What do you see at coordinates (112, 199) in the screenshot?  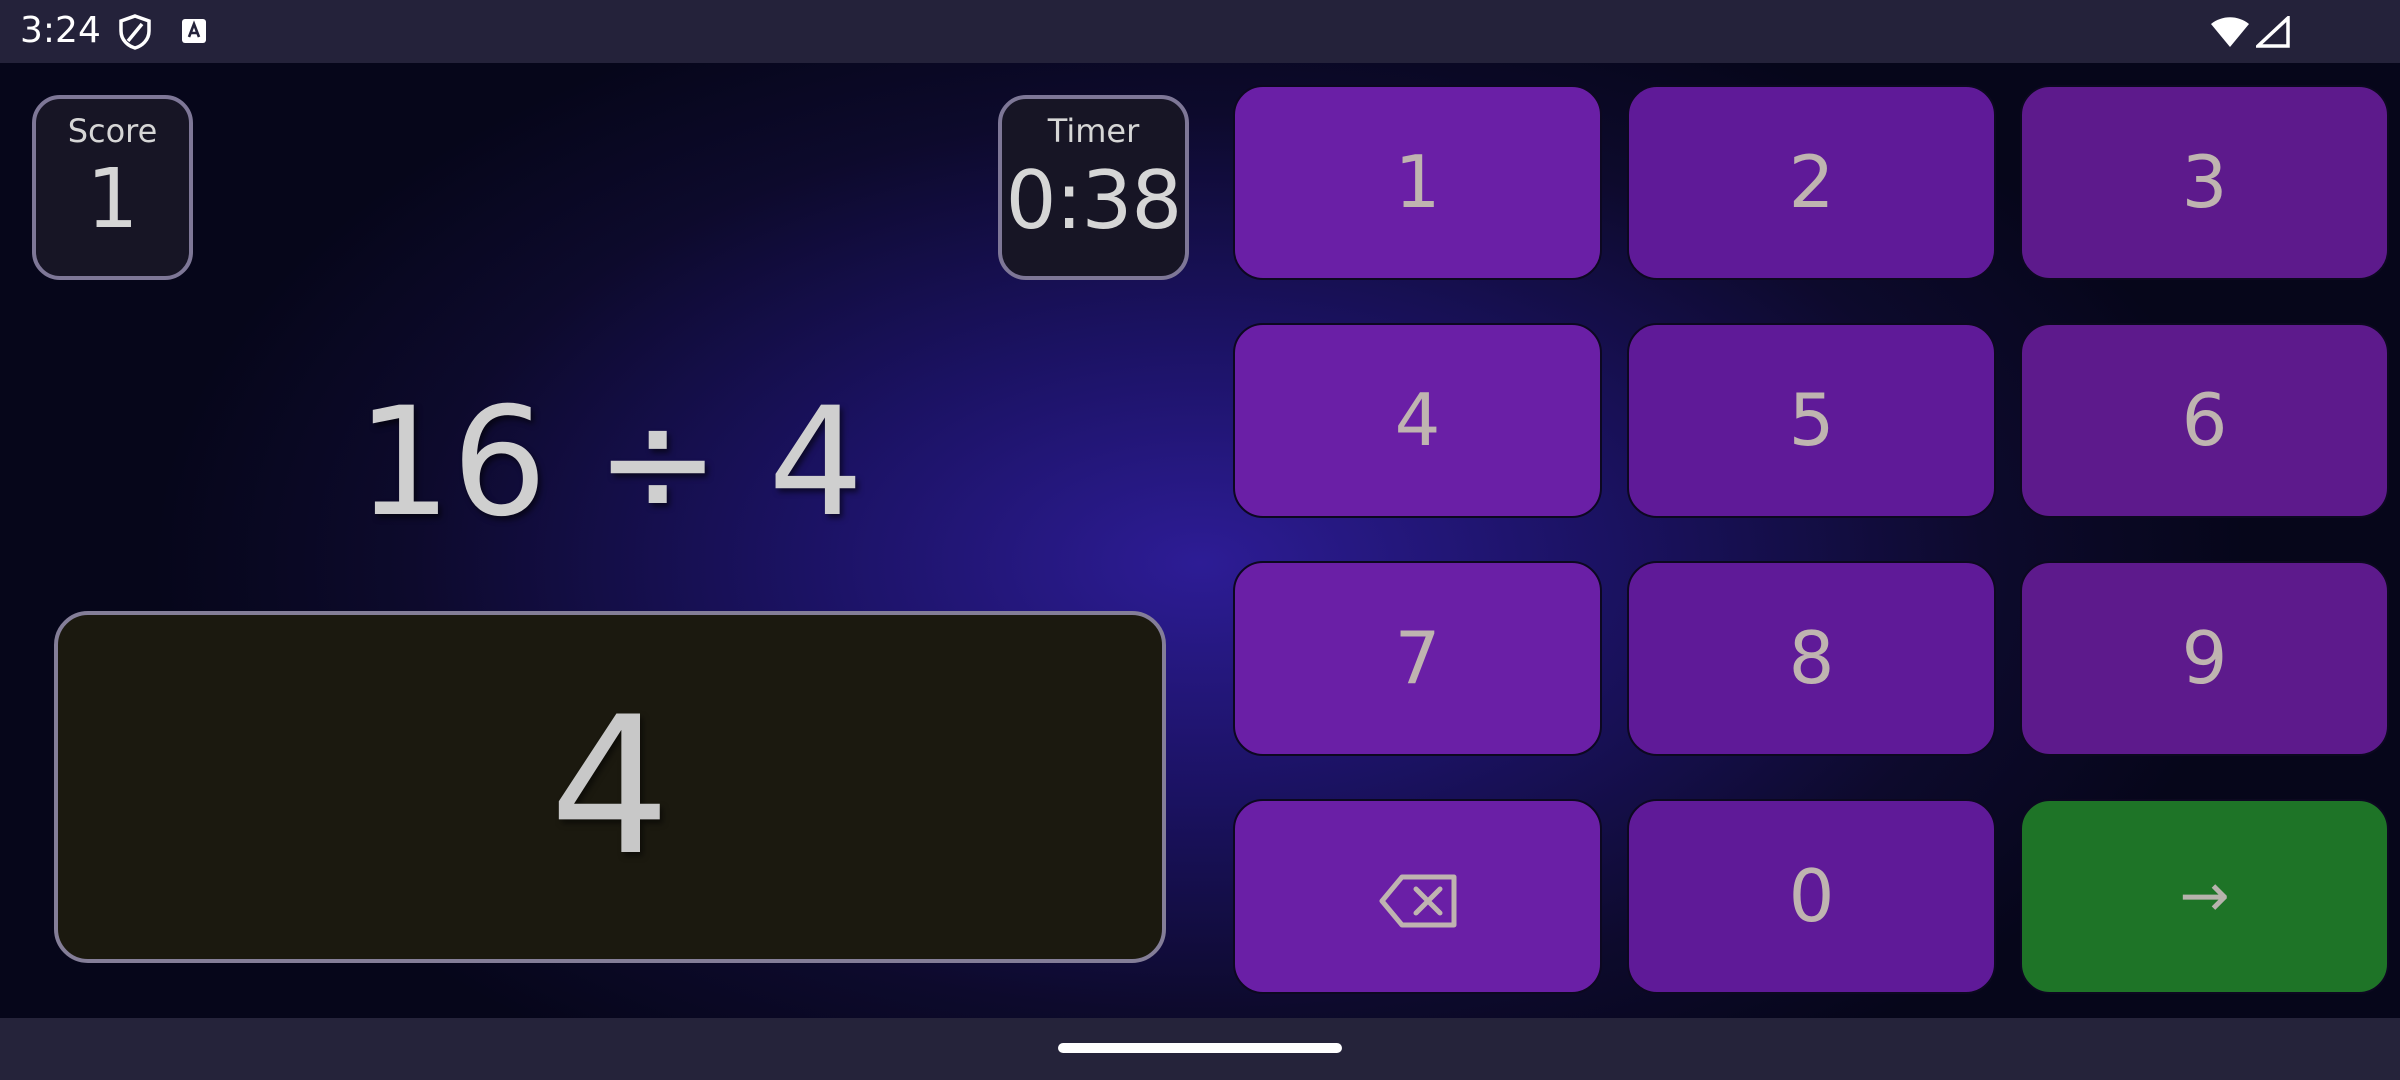 I see `score-value: 1` at bounding box center [112, 199].